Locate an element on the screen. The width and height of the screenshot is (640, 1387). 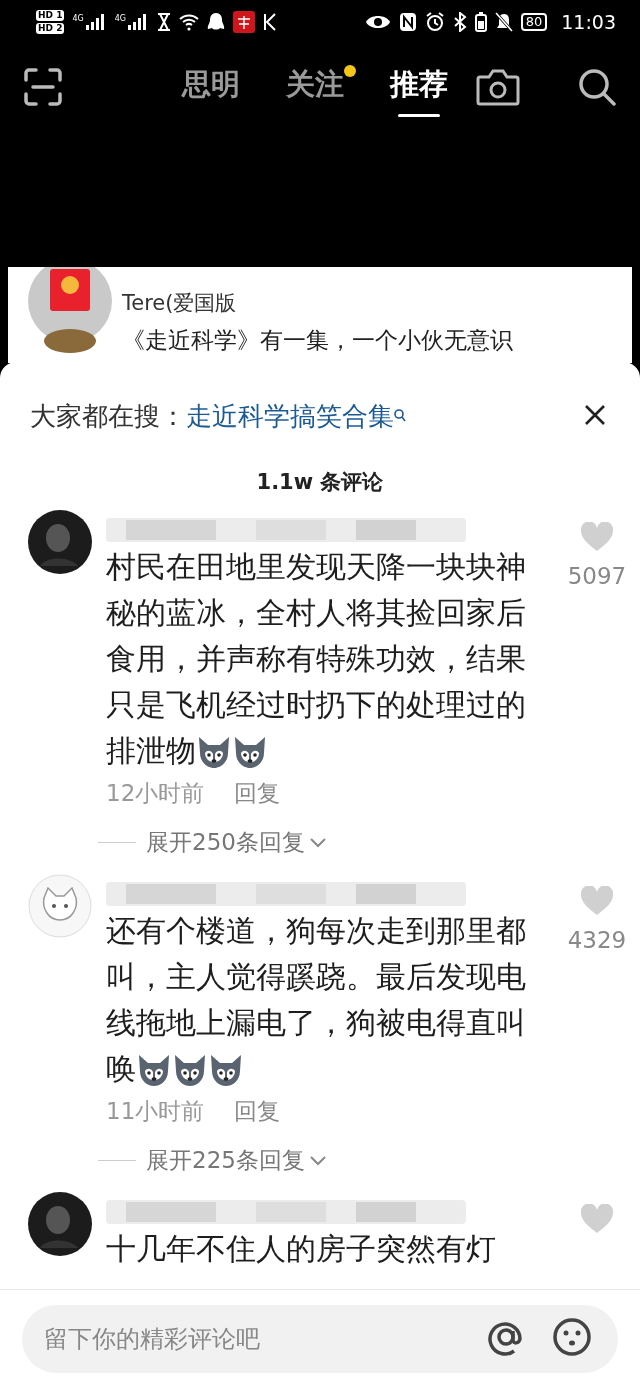
comment-time: 11小时前 is located at coordinates (155, 1111).